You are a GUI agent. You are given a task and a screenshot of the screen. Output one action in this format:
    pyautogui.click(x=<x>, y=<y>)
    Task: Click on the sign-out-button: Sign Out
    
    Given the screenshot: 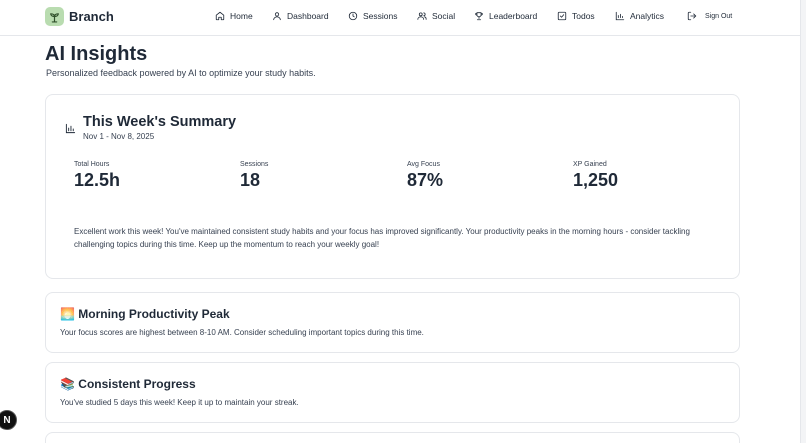 What is the action you would take?
    pyautogui.click(x=709, y=16)
    